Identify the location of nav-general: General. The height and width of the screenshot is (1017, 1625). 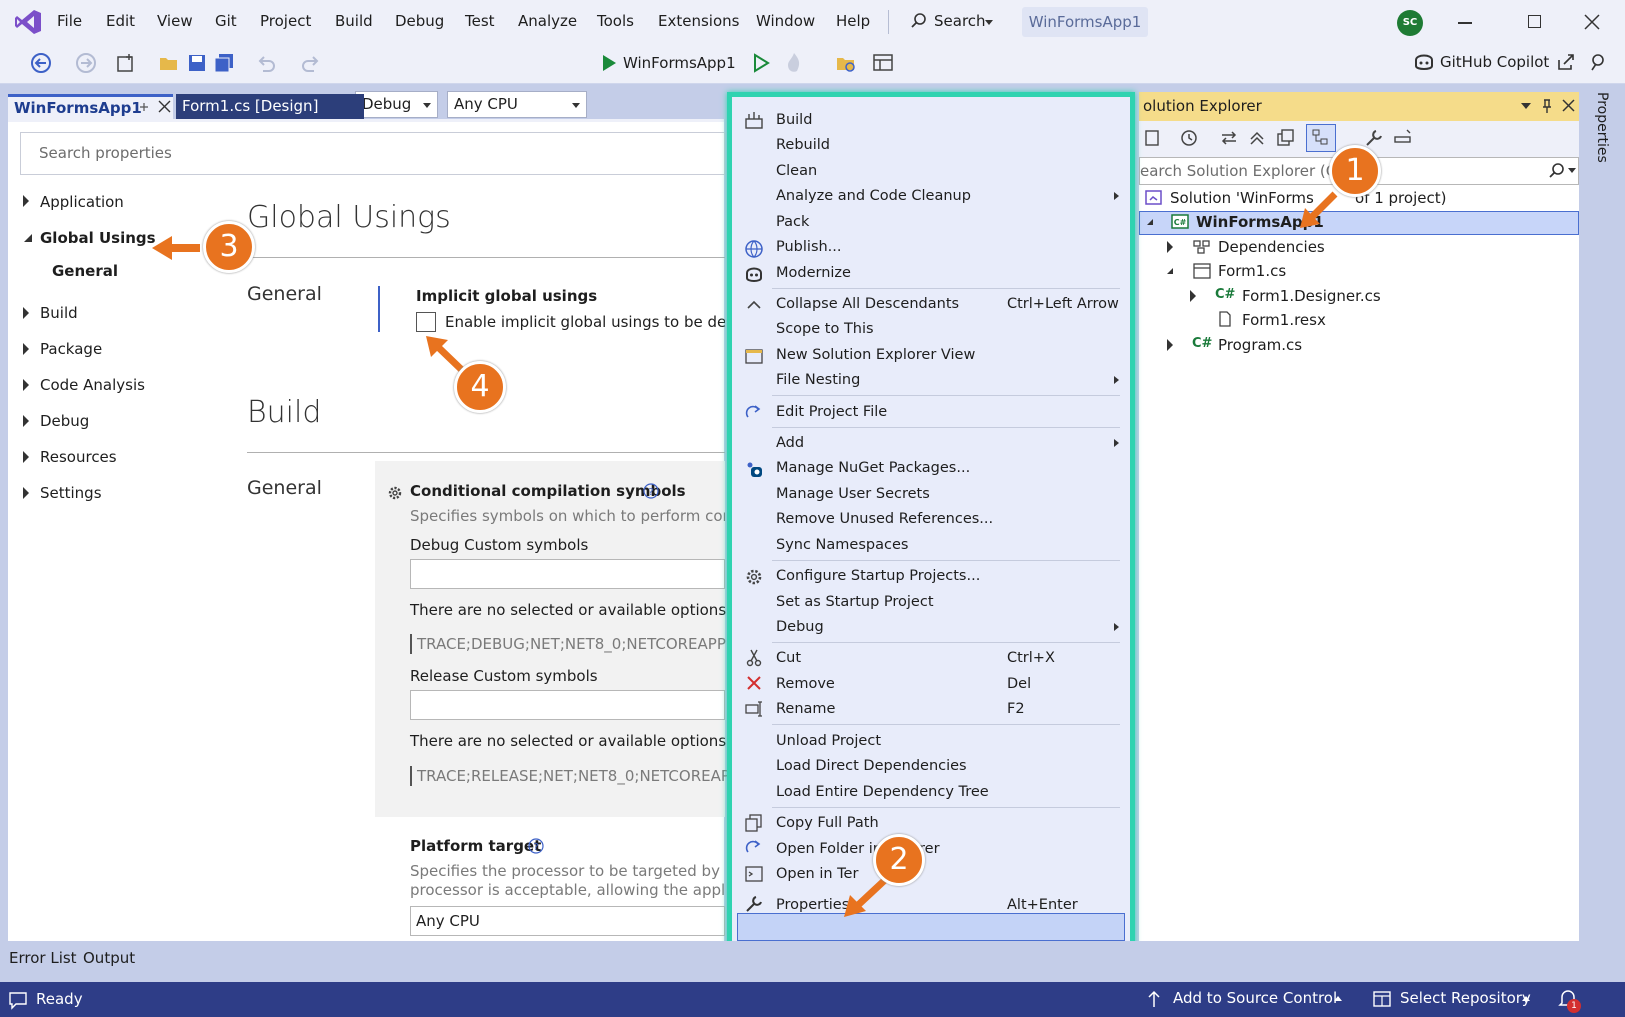
(85, 271).